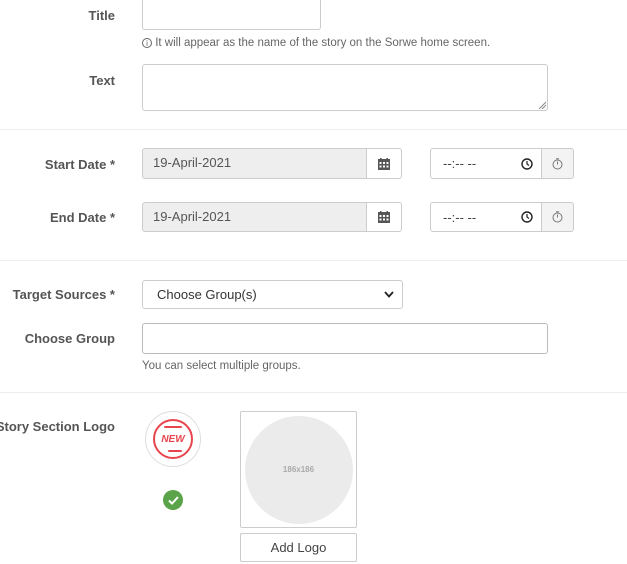 The image size is (627, 564). I want to click on logo-placeholder: 186x186, so click(298, 469).